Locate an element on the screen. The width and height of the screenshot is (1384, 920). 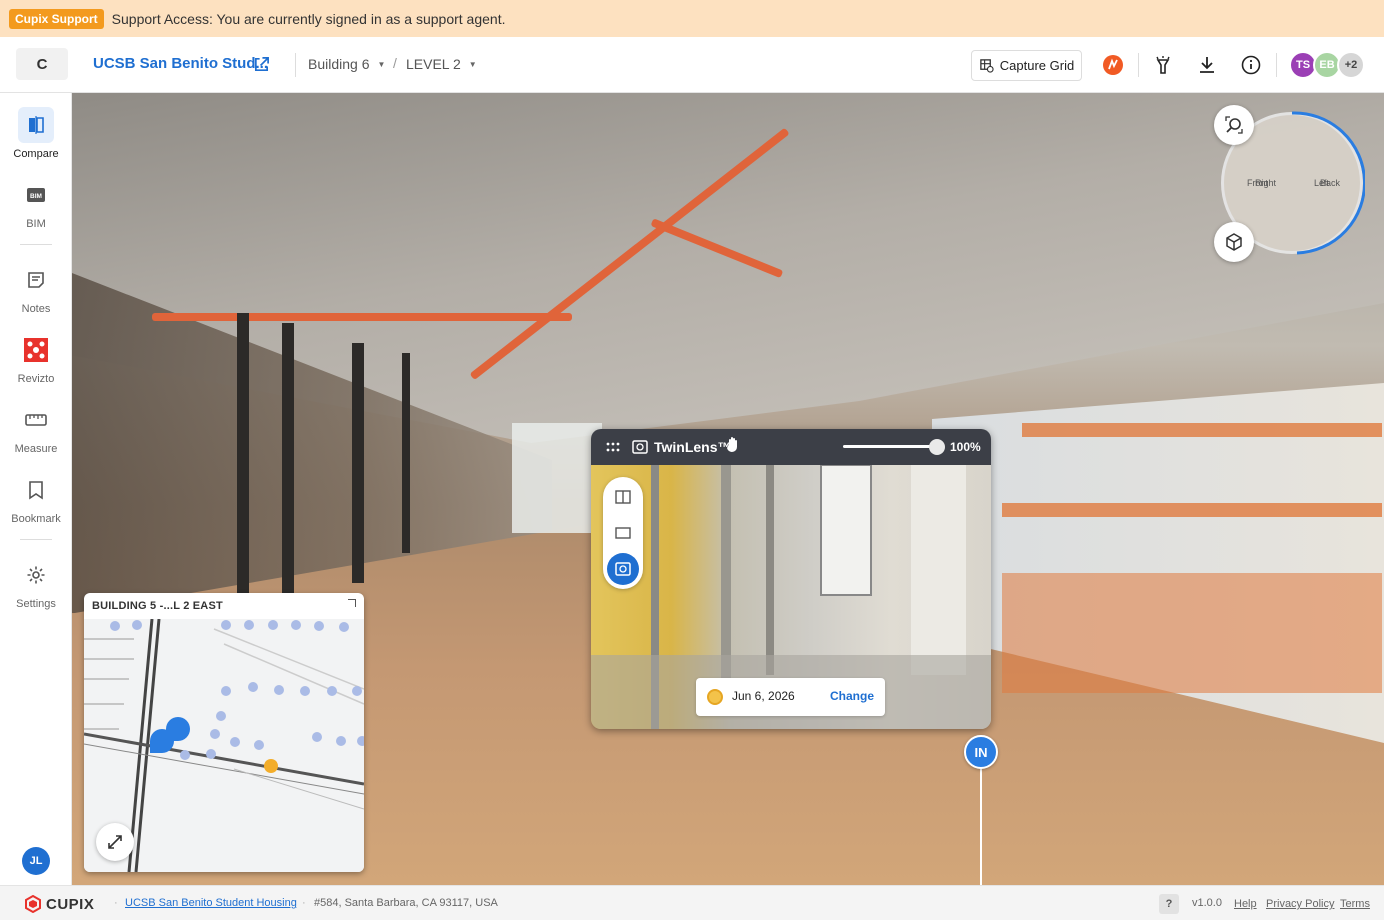
bim-icon: BIM is located at coordinates (36, 195).